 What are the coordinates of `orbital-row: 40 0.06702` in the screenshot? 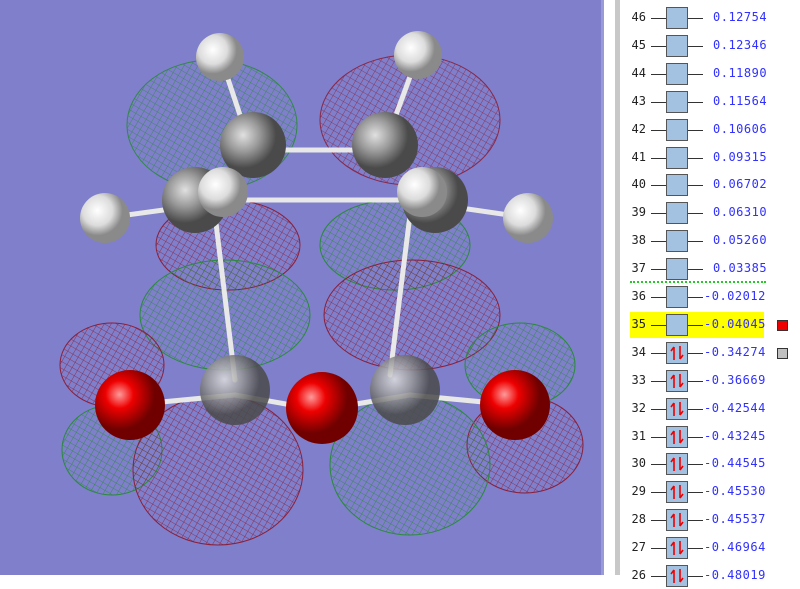 It's located at (710, 185).